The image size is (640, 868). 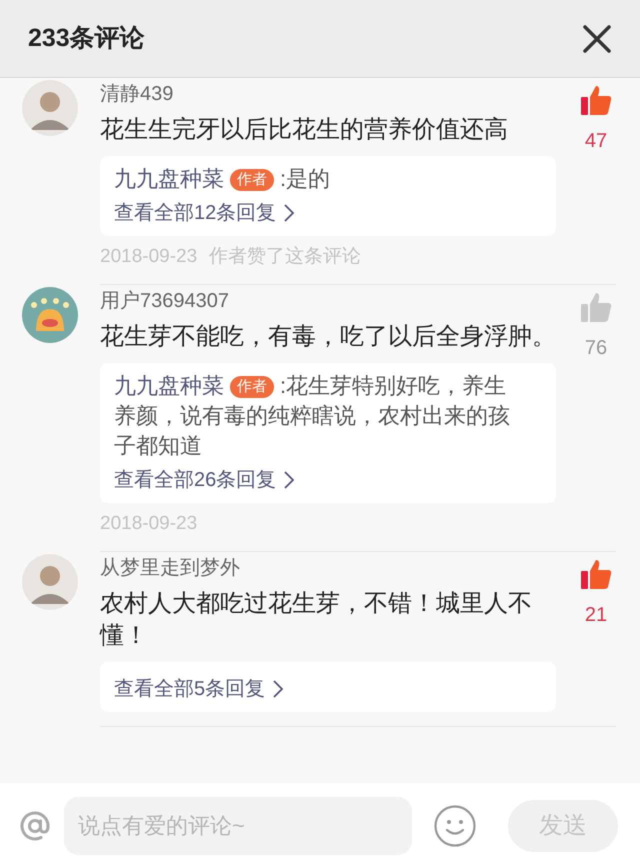 What do you see at coordinates (596, 615) in the screenshot?
I see `like-count: 21` at bounding box center [596, 615].